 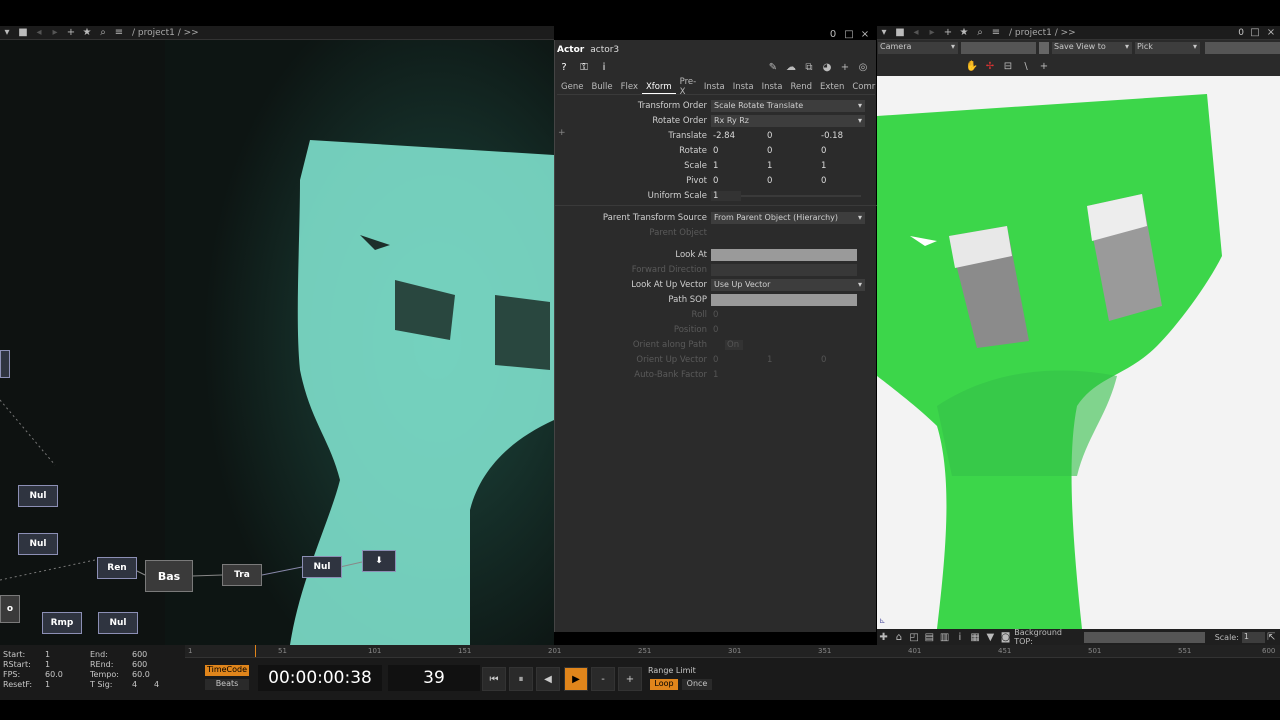 What do you see at coordinates (494, 679) in the screenshot?
I see `rewind-icon: ⏮` at bounding box center [494, 679].